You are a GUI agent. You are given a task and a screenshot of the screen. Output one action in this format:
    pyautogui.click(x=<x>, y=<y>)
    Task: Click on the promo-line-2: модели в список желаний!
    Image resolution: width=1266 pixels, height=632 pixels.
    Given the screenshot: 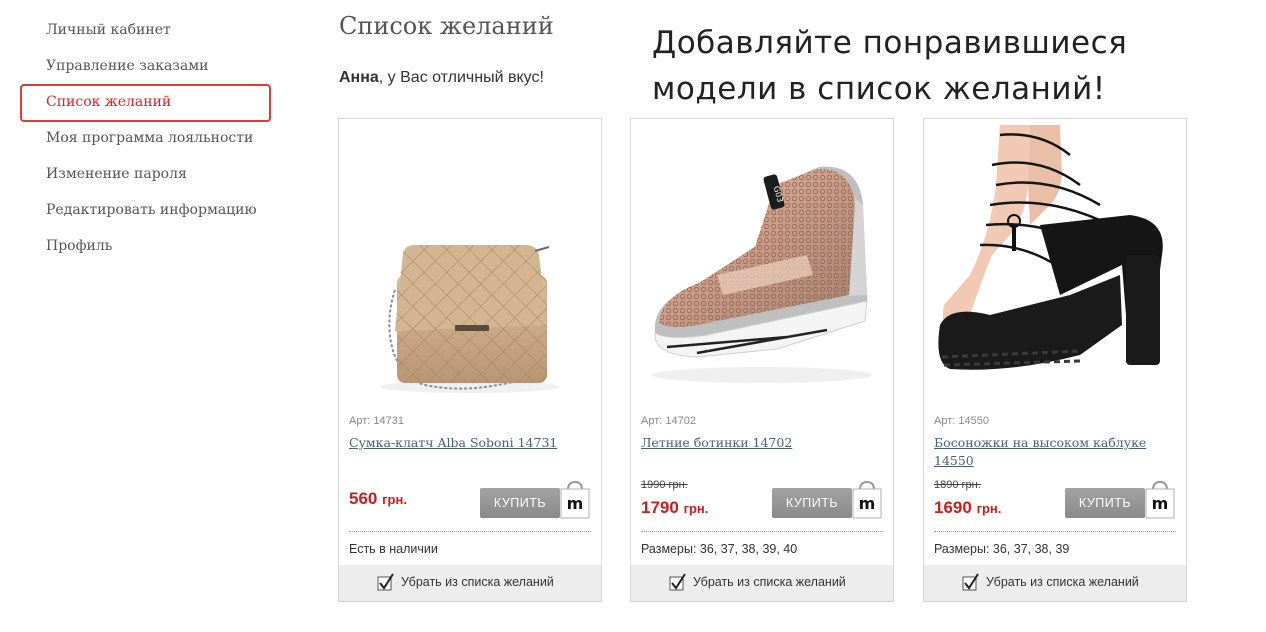 What is the action you would take?
    pyautogui.click(x=879, y=89)
    